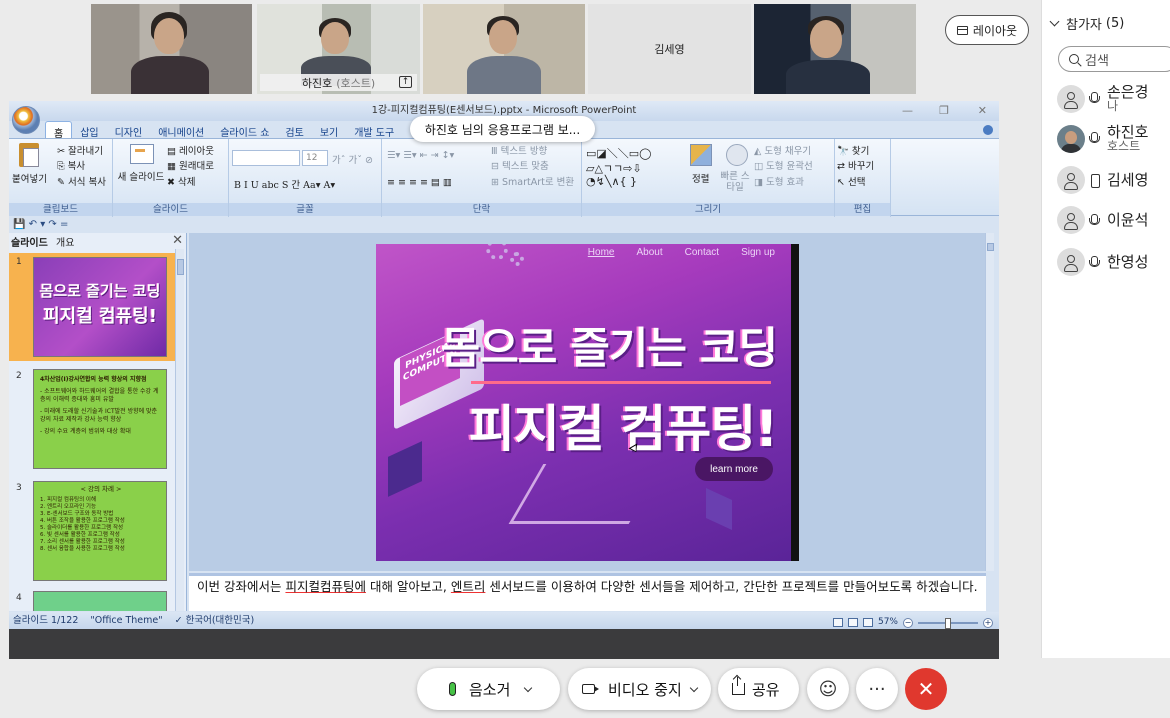 The width and height of the screenshot is (1170, 718). I want to click on layout-button: 레이아웃, so click(987, 30).